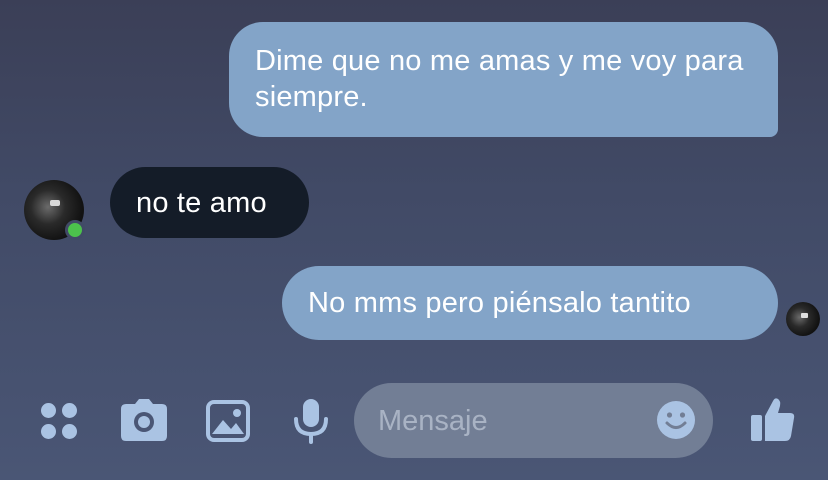  Describe the element at coordinates (311, 421) in the screenshot. I see `microphone-icon` at that location.